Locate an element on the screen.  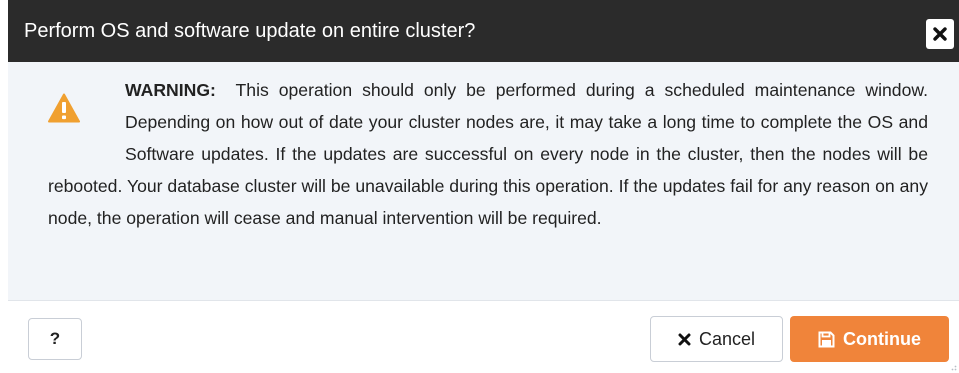
help-button: ? is located at coordinates (55, 339).